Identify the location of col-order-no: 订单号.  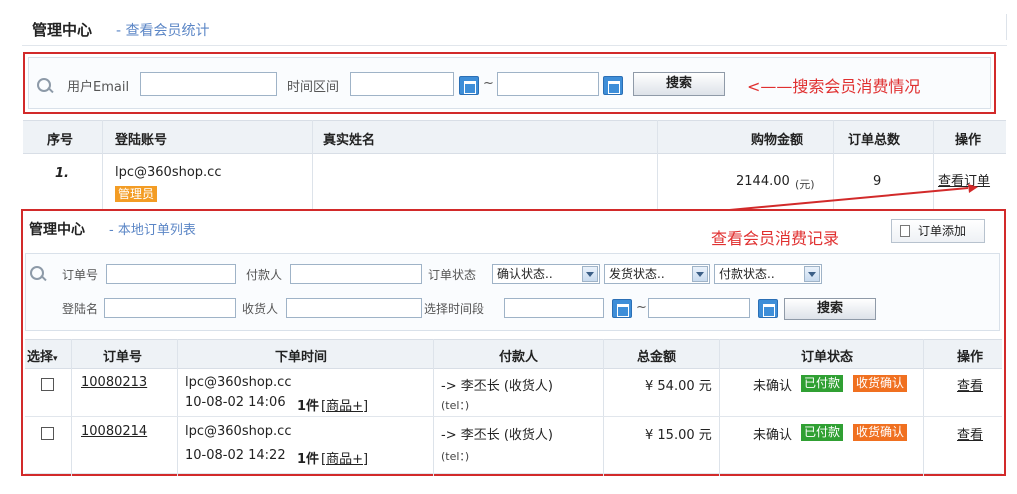
(123, 357).